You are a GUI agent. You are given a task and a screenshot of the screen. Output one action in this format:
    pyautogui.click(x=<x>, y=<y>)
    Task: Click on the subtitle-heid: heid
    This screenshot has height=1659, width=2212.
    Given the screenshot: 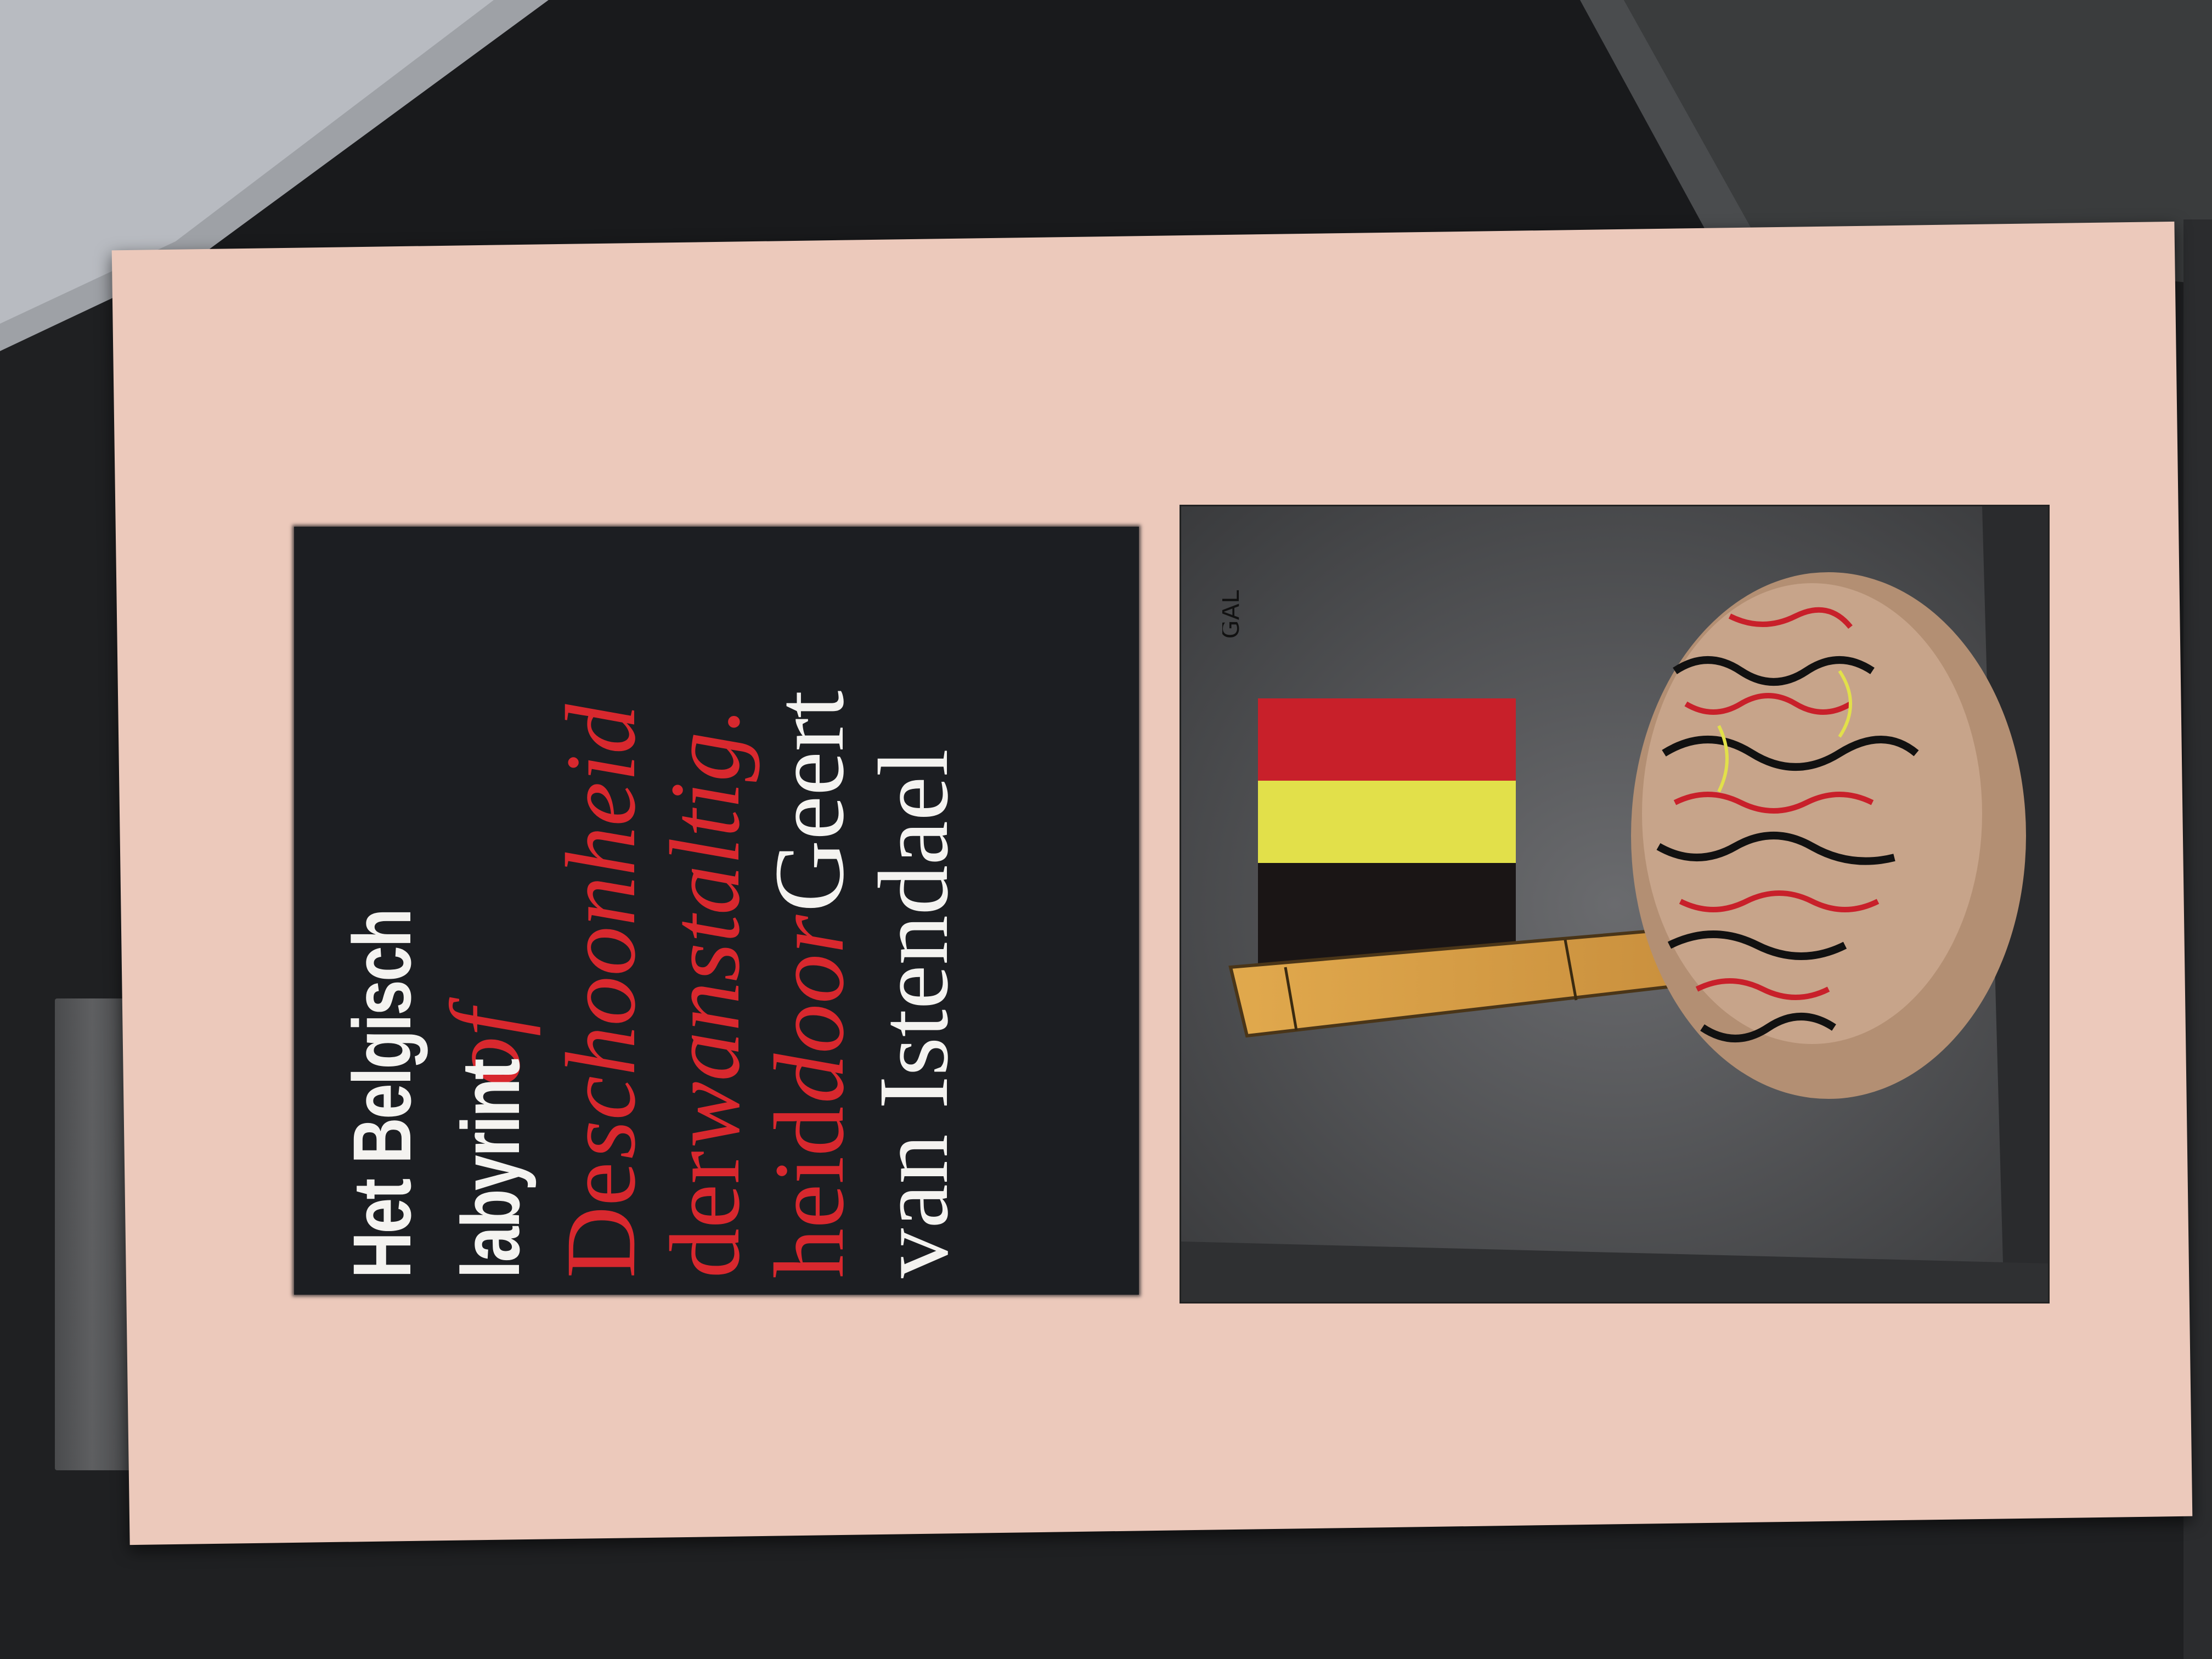 What is the action you would take?
    pyautogui.click(x=809, y=1192)
    